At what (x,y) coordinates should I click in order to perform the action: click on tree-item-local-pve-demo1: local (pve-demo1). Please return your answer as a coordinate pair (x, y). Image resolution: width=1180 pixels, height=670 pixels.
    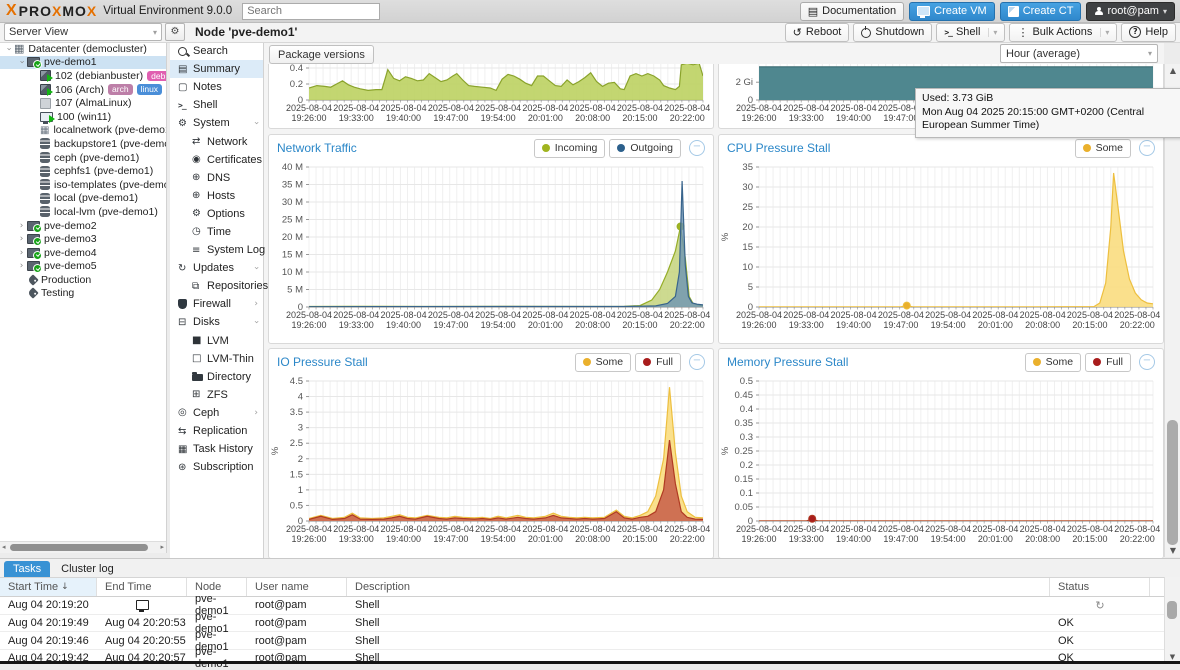
    Looking at the image, I should click on (83, 199).